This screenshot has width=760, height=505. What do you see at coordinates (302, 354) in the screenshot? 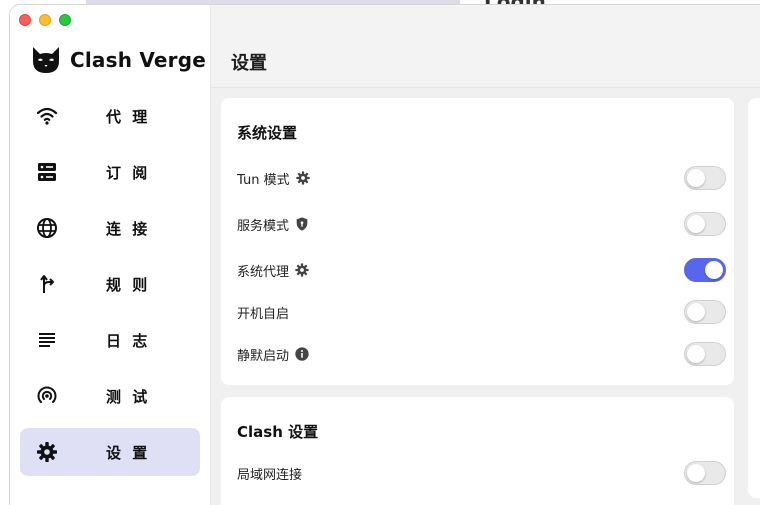
I see `info-icon` at bounding box center [302, 354].